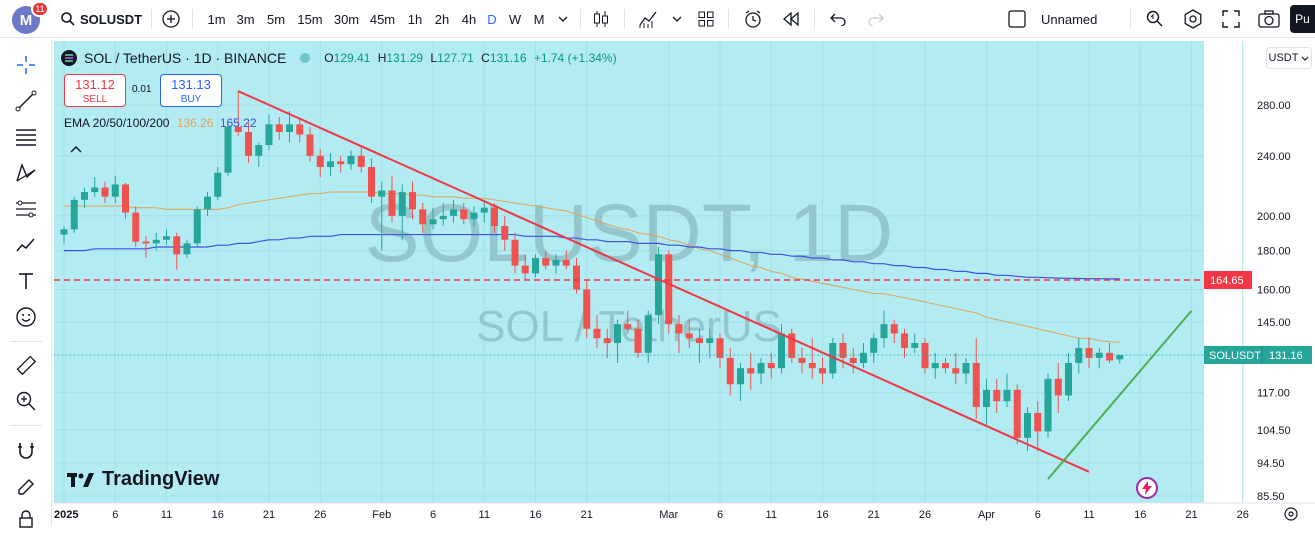 This screenshot has height=535, width=1315. I want to click on lock-icon, so click(26, 519).